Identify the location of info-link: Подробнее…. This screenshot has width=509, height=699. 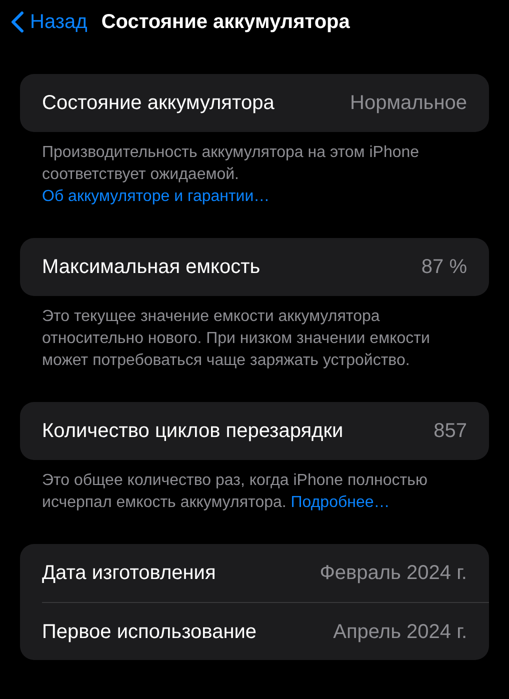
(340, 502).